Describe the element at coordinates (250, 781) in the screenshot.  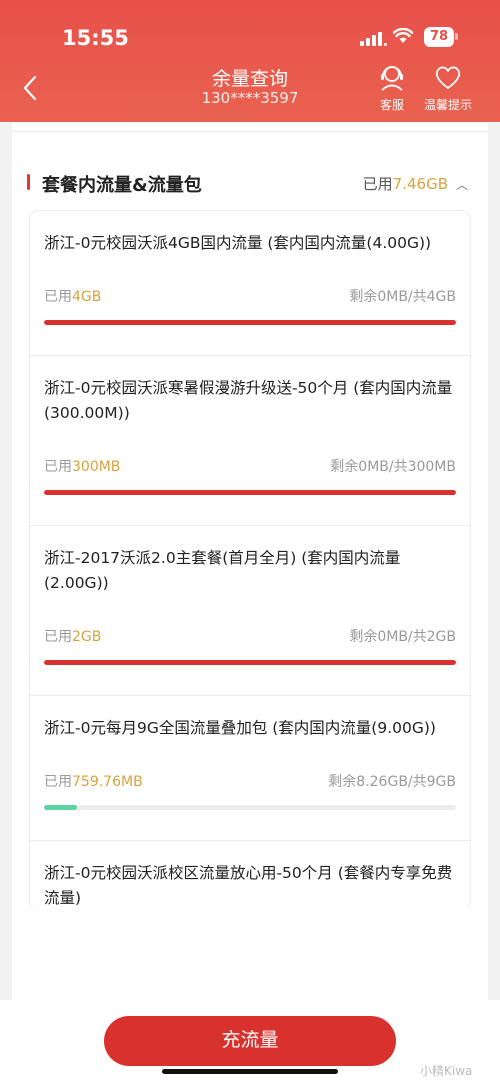
I see `item-usage-row: 已用759.76MB 剩余8.26GB/共9GB` at that location.